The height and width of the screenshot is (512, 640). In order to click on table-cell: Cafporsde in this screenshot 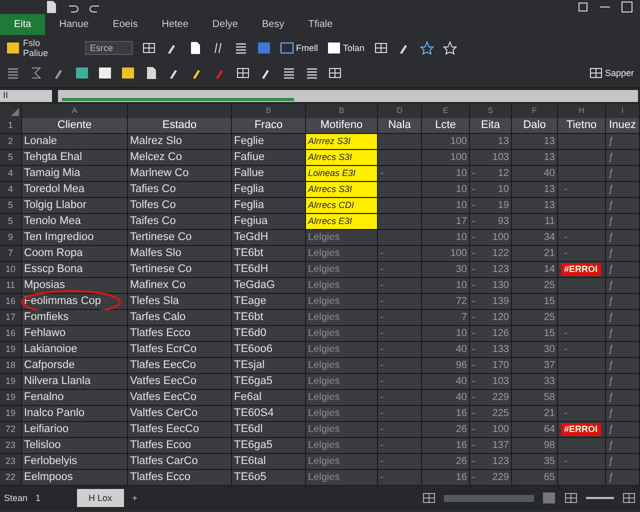, I will do `click(49, 365)`.